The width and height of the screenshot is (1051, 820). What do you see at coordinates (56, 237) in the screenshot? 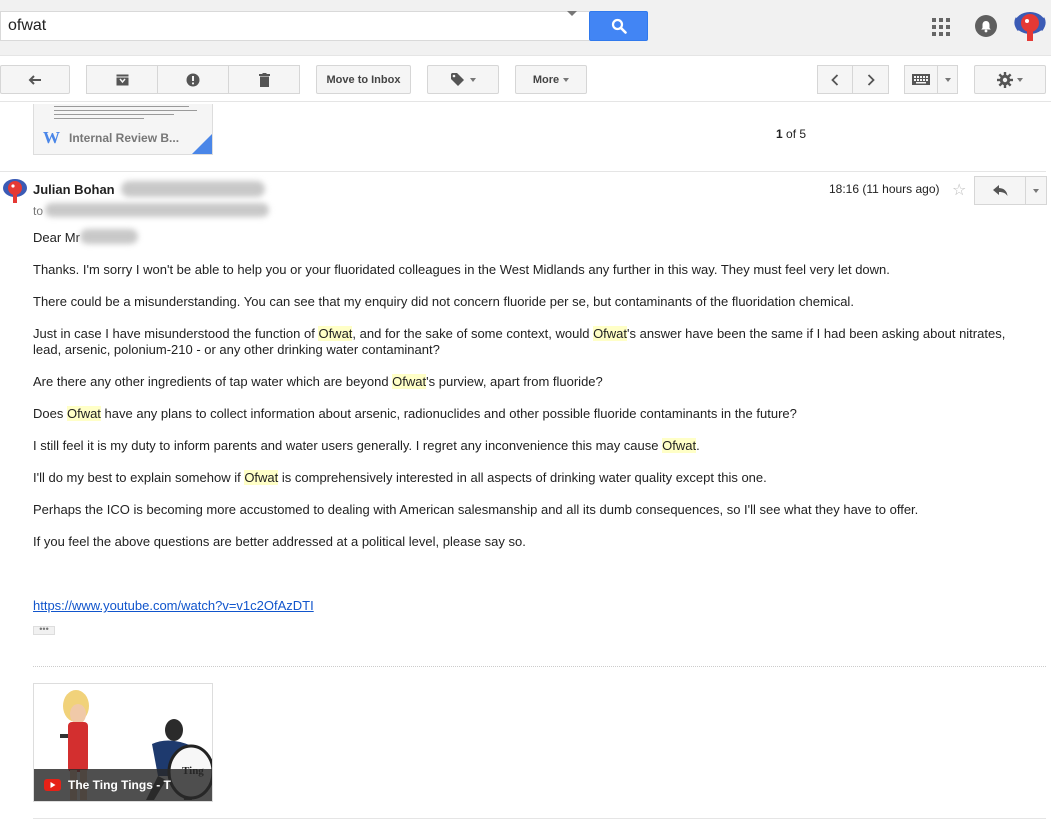
I see `greeting-text: Dear Mr` at bounding box center [56, 237].